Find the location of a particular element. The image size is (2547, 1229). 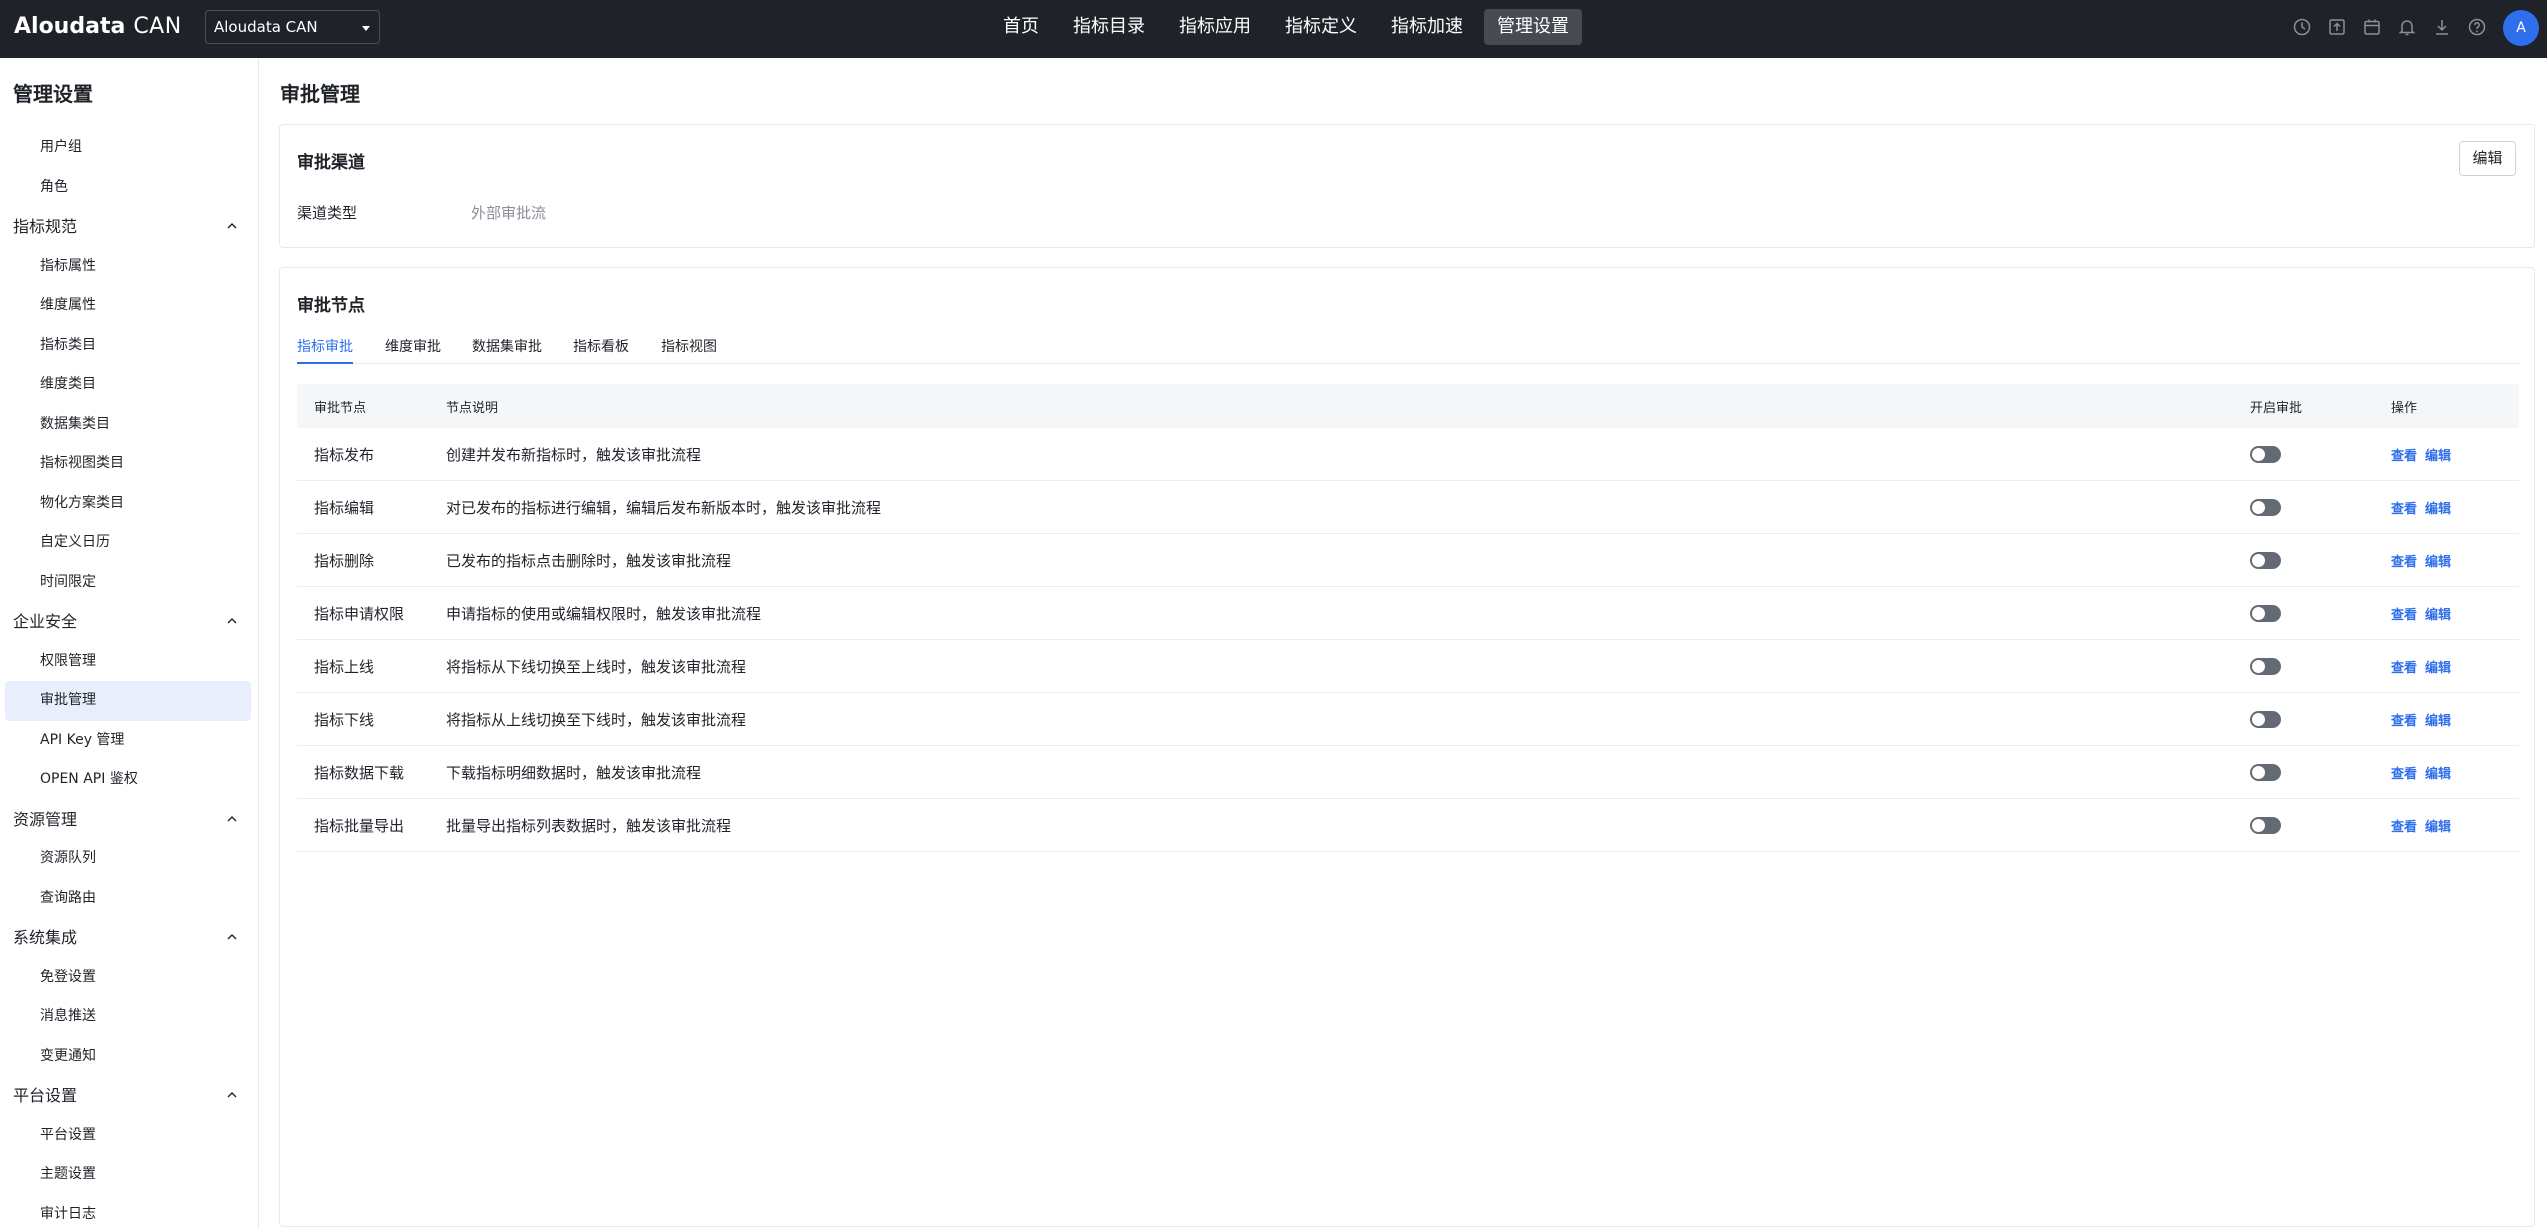

tab-dataset-approval: 数据集审批 is located at coordinates (507, 350).